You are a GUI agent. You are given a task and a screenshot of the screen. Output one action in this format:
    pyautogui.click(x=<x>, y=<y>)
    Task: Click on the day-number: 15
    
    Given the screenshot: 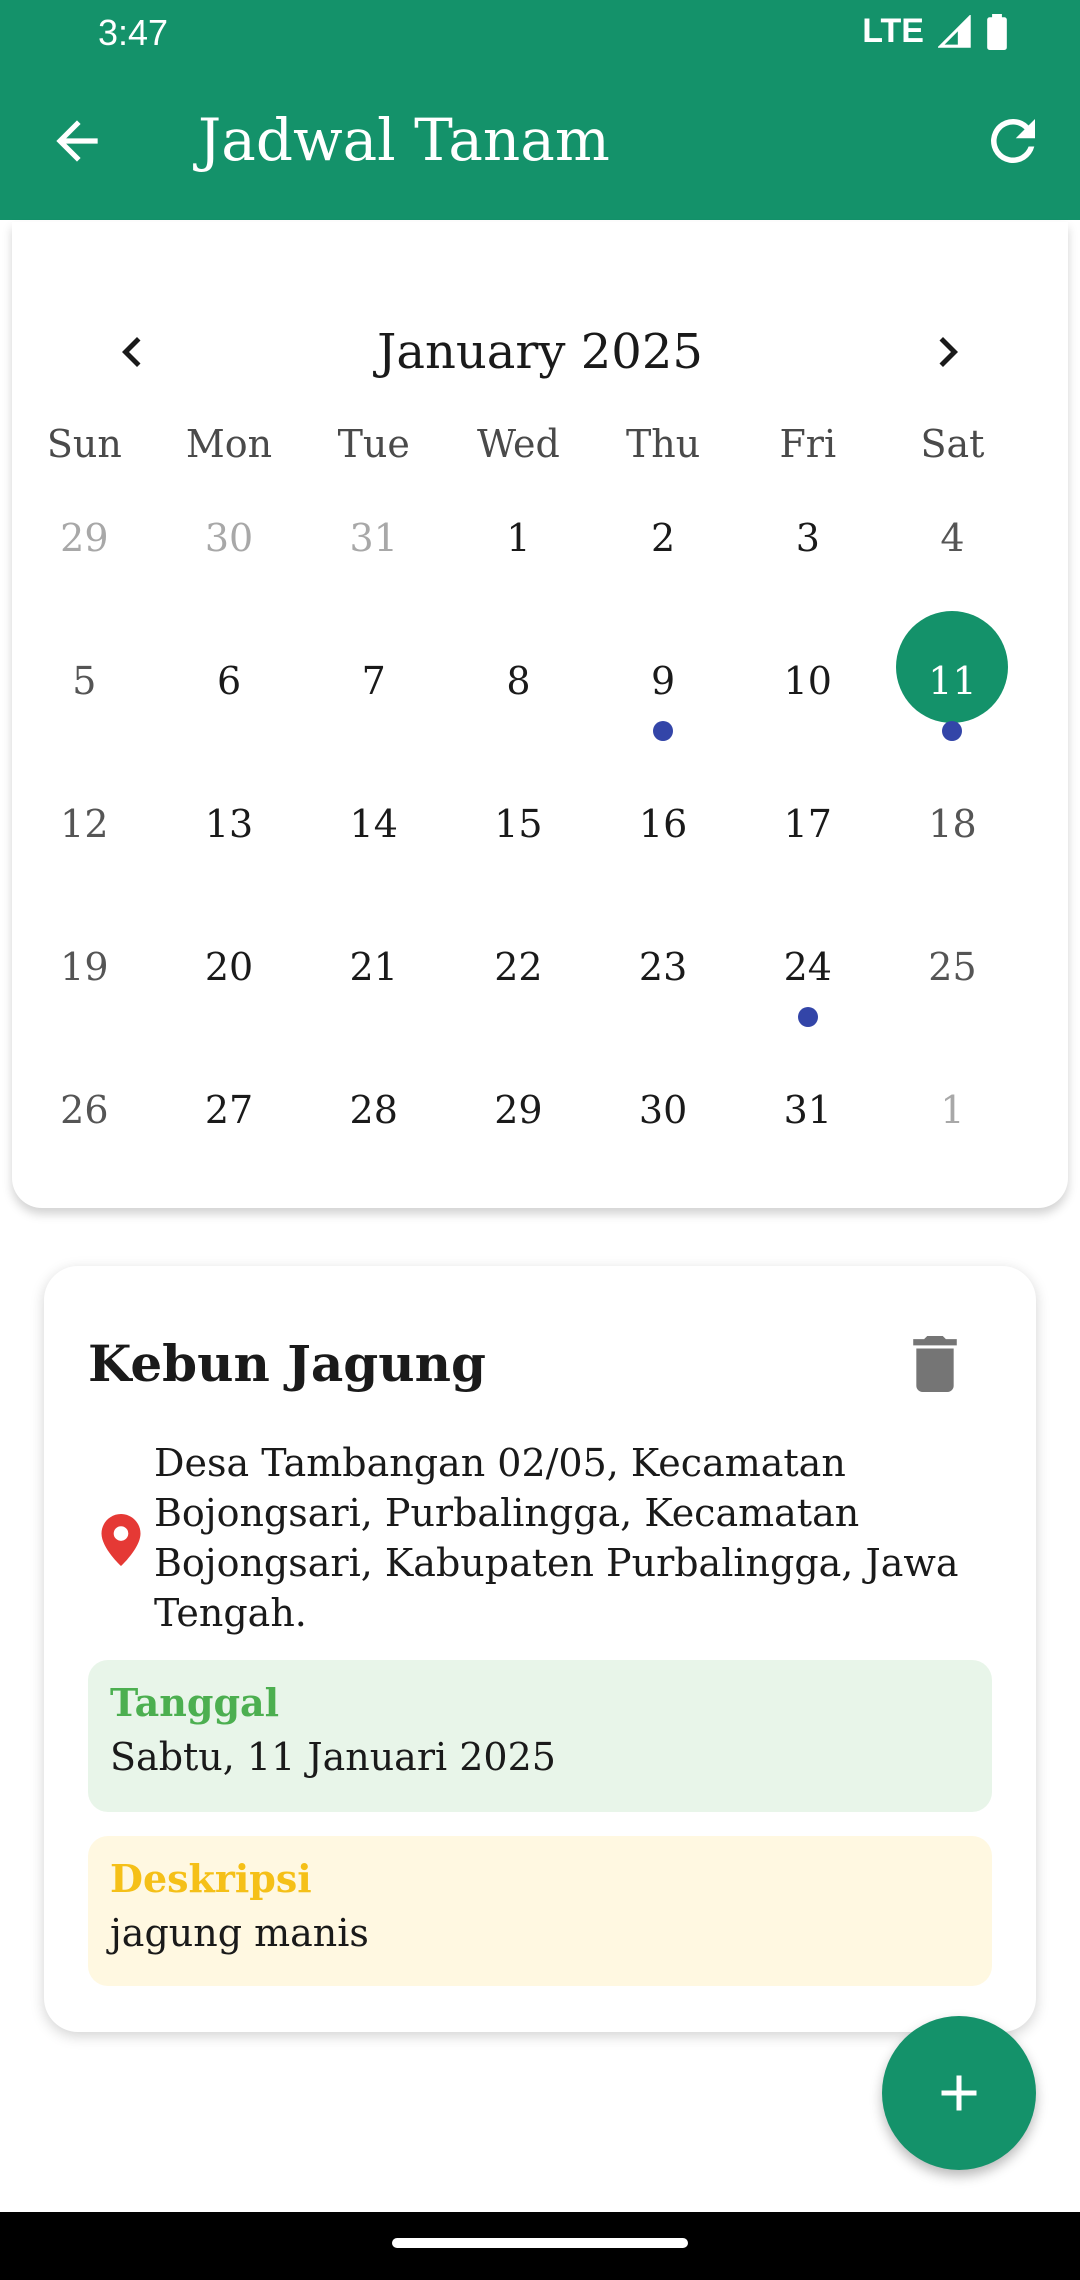 What is the action you would take?
    pyautogui.click(x=518, y=824)
    